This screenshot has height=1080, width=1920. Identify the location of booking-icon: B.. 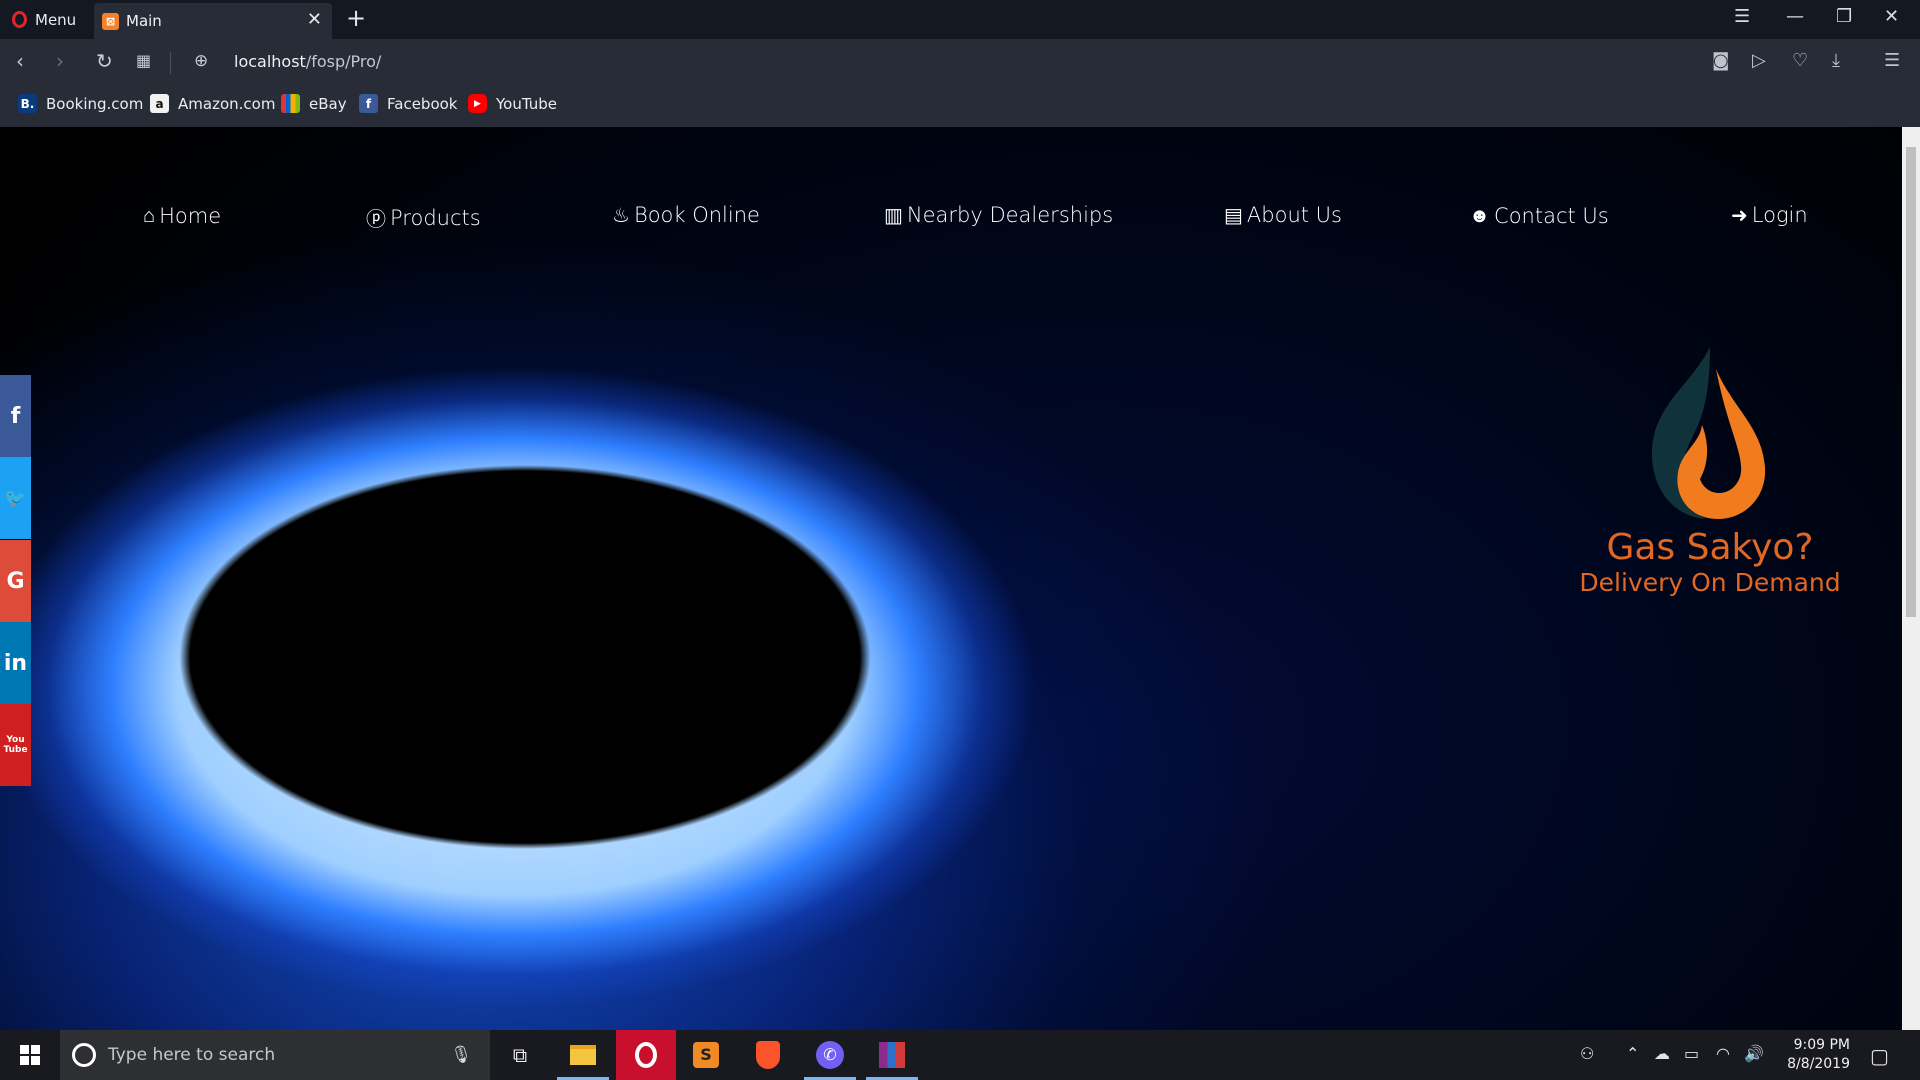
(27, 103).